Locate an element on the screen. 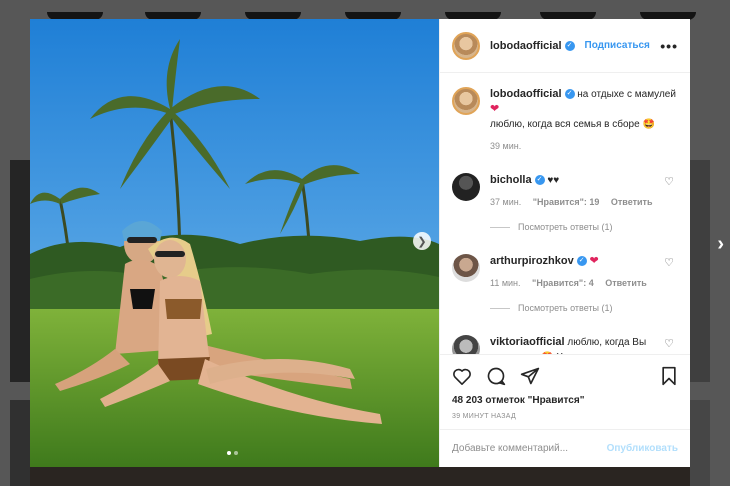 This screenshot has height=486, width=730. comment-time: 37 мин. is located at coordinates (505, 202).